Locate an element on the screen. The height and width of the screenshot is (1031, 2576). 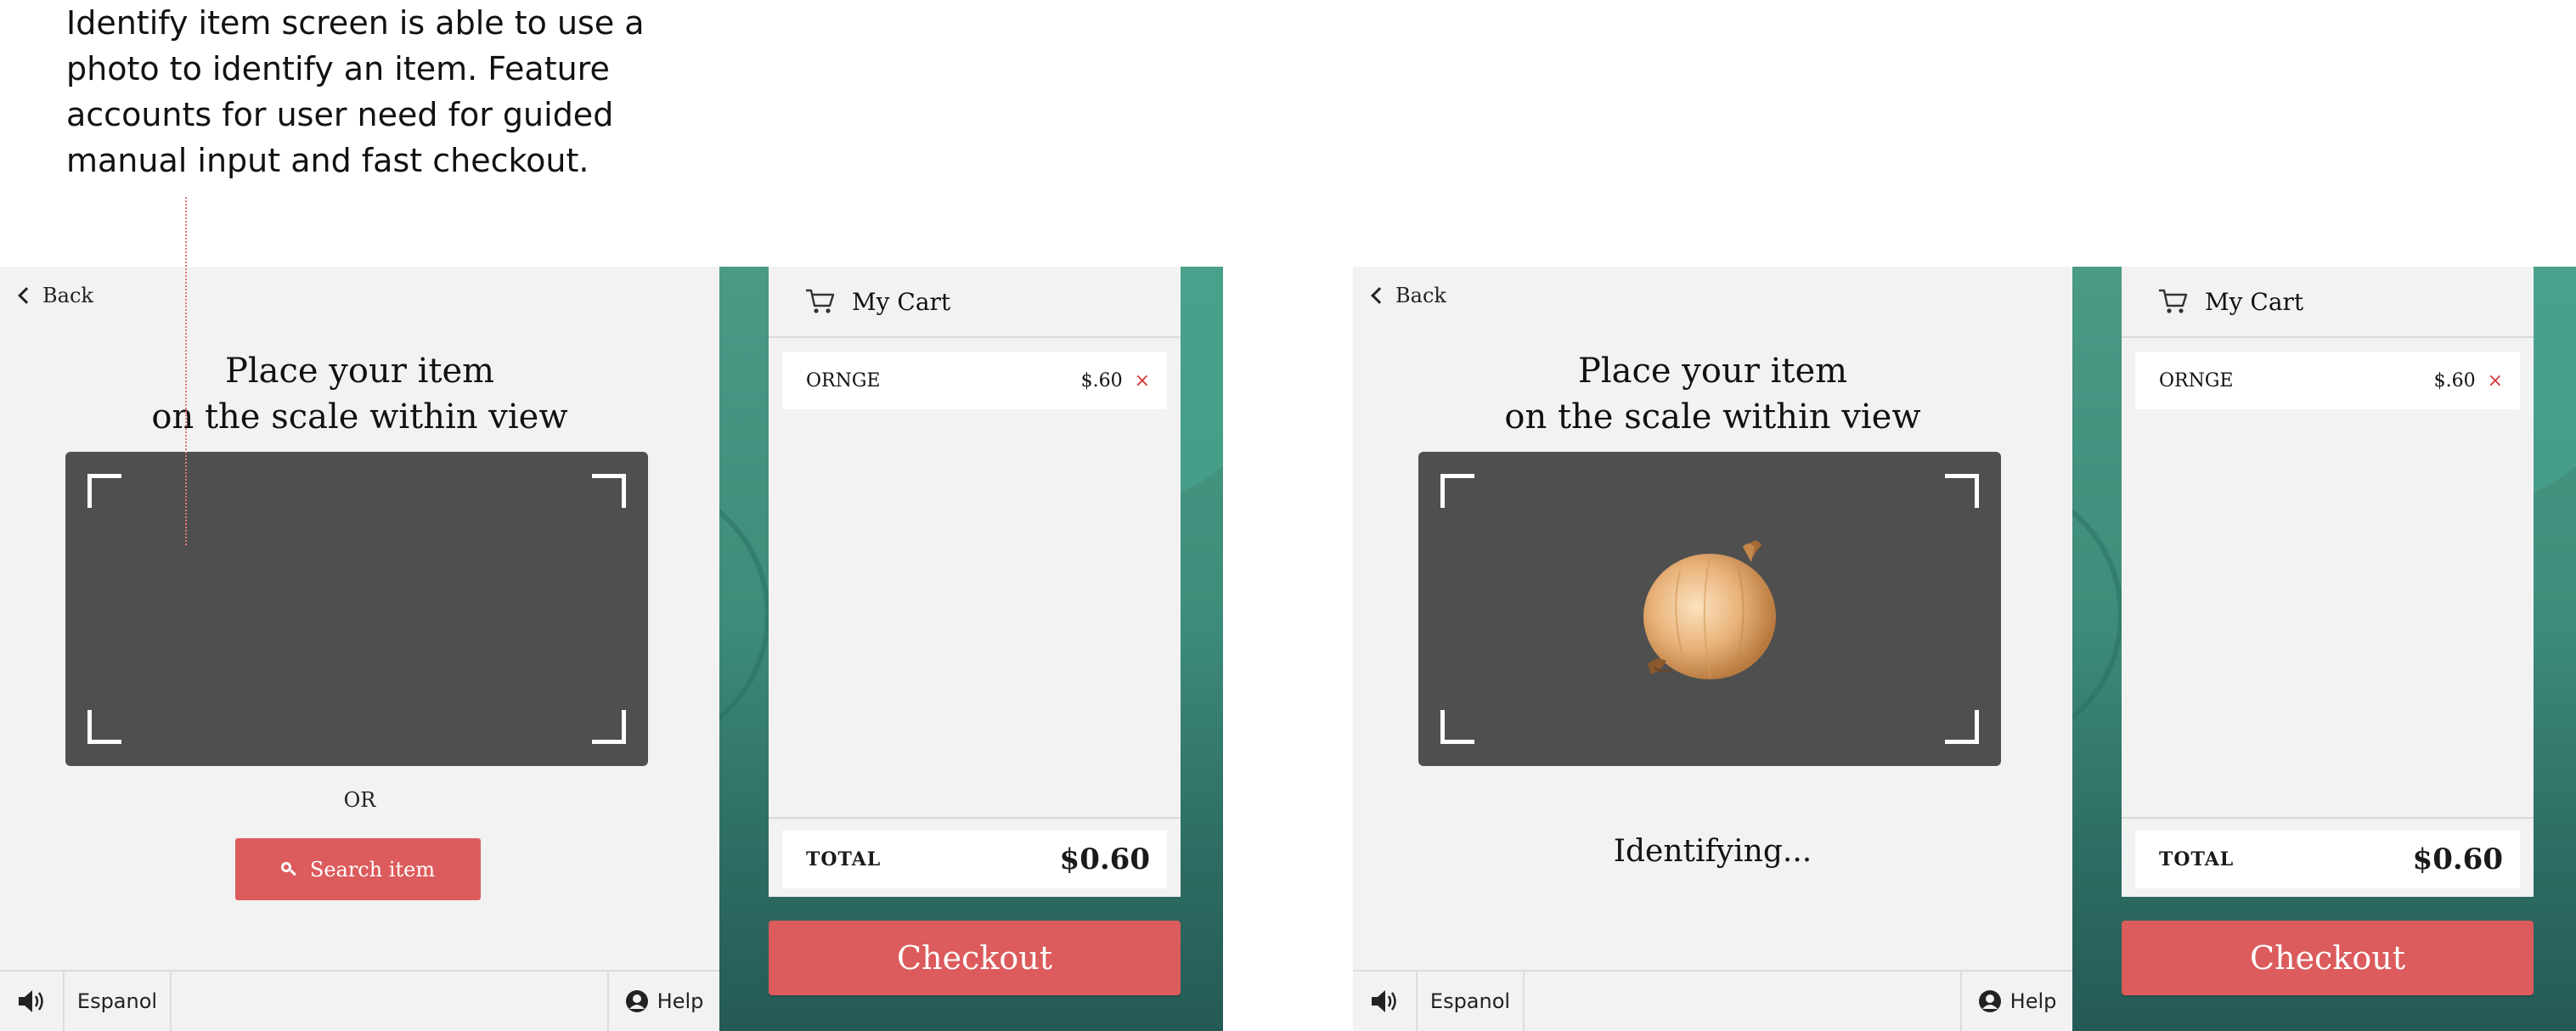
annotation-line: manual input and fast checkout. is located at coordinates (327, 160).